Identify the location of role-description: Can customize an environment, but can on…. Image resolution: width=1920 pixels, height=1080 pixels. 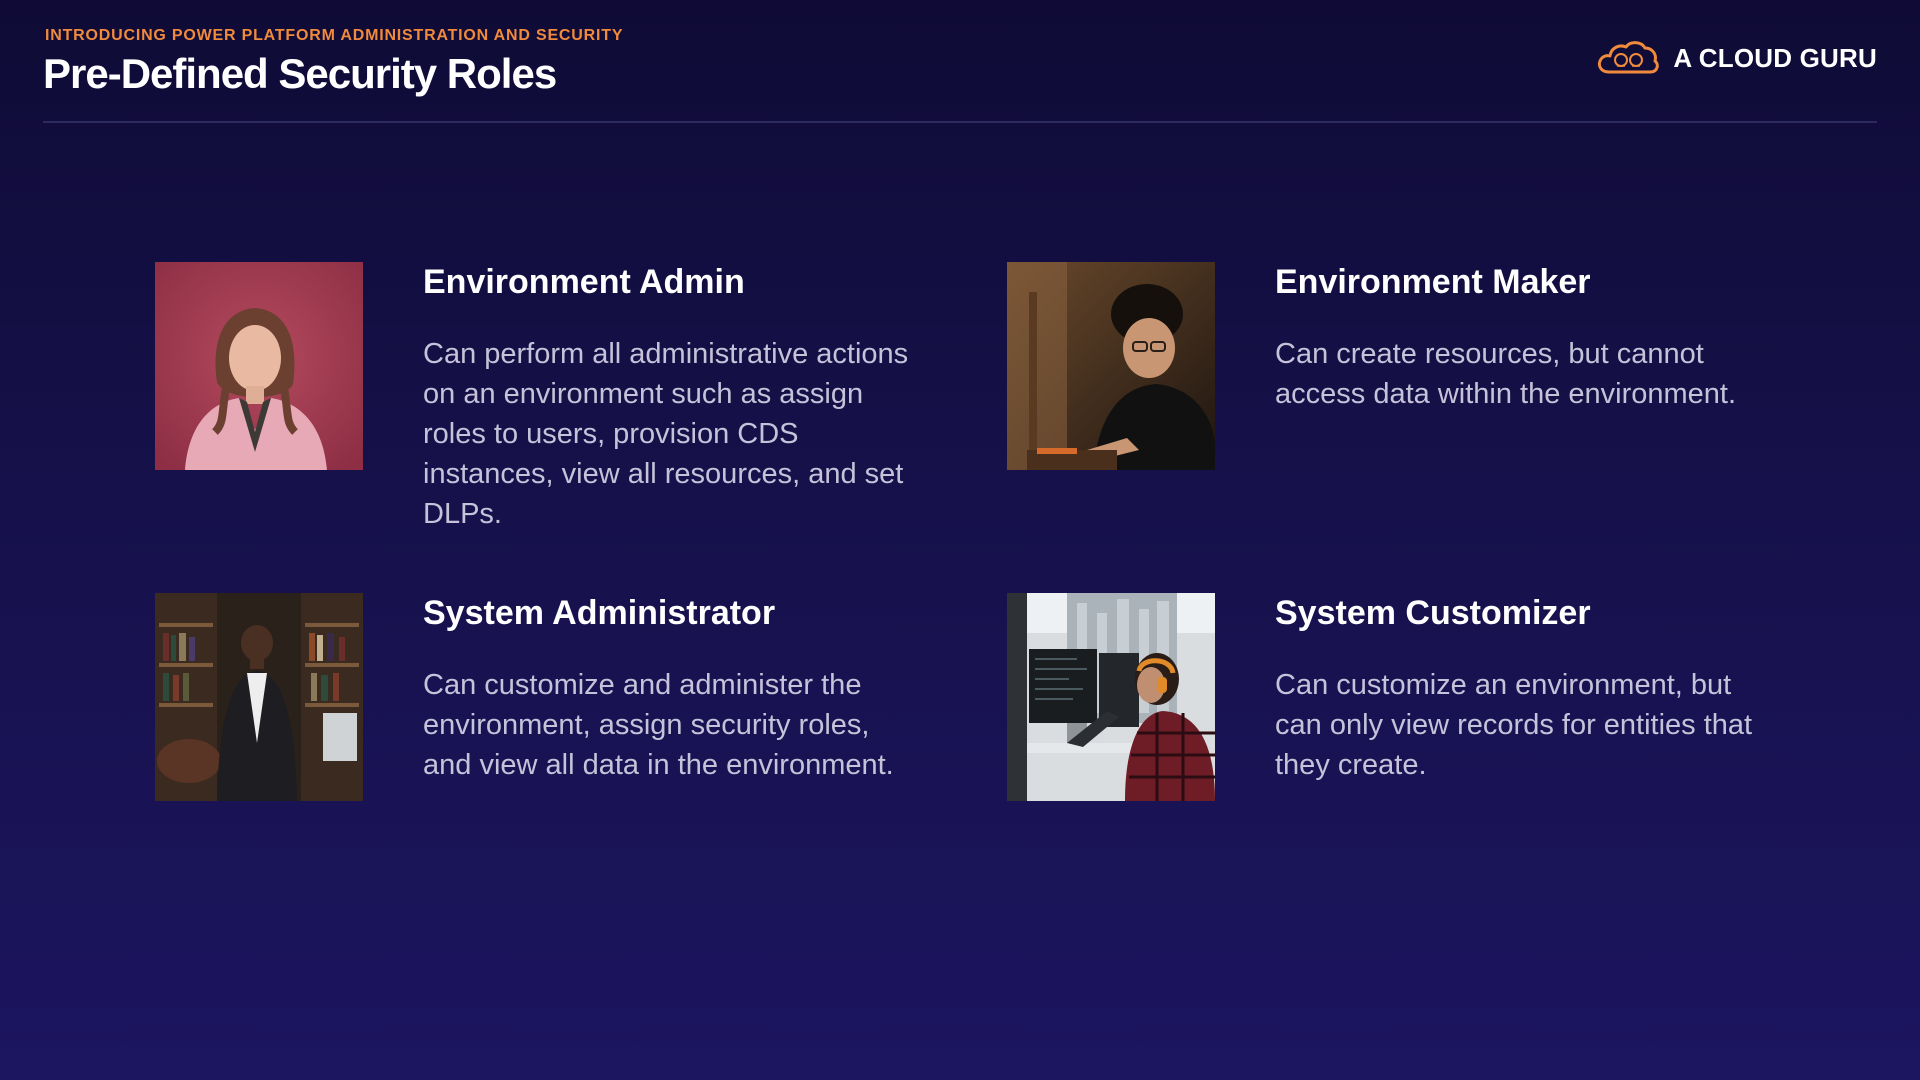
(1514, 725).